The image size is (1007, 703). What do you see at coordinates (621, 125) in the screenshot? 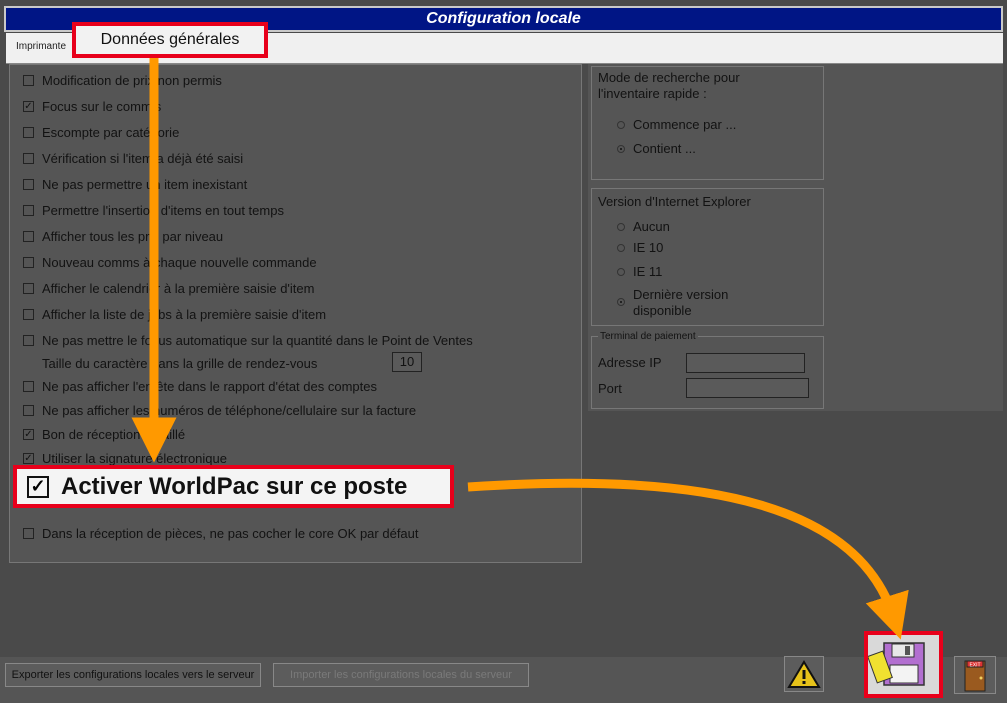
I see `radio-starts-with` at bounding box center [621, 125].